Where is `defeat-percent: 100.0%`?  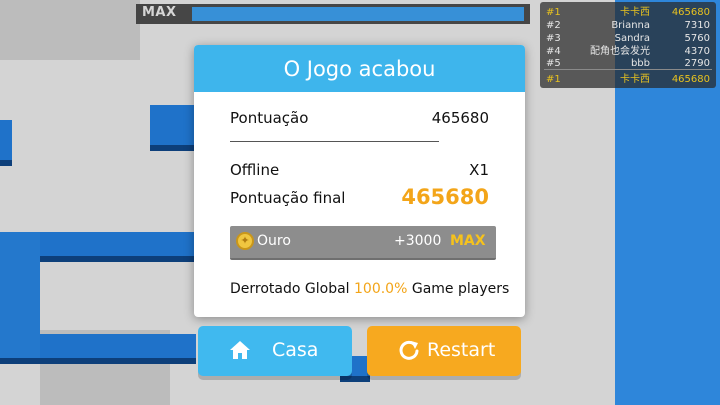
defeat-percent: 100.0% is located at coordinates (381, 289).